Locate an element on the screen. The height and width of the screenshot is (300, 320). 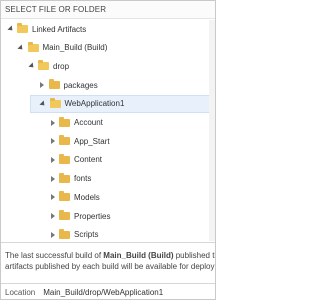
location-value: Main_Build/drop/WebApplication1 is located at coordinates (103, 292).